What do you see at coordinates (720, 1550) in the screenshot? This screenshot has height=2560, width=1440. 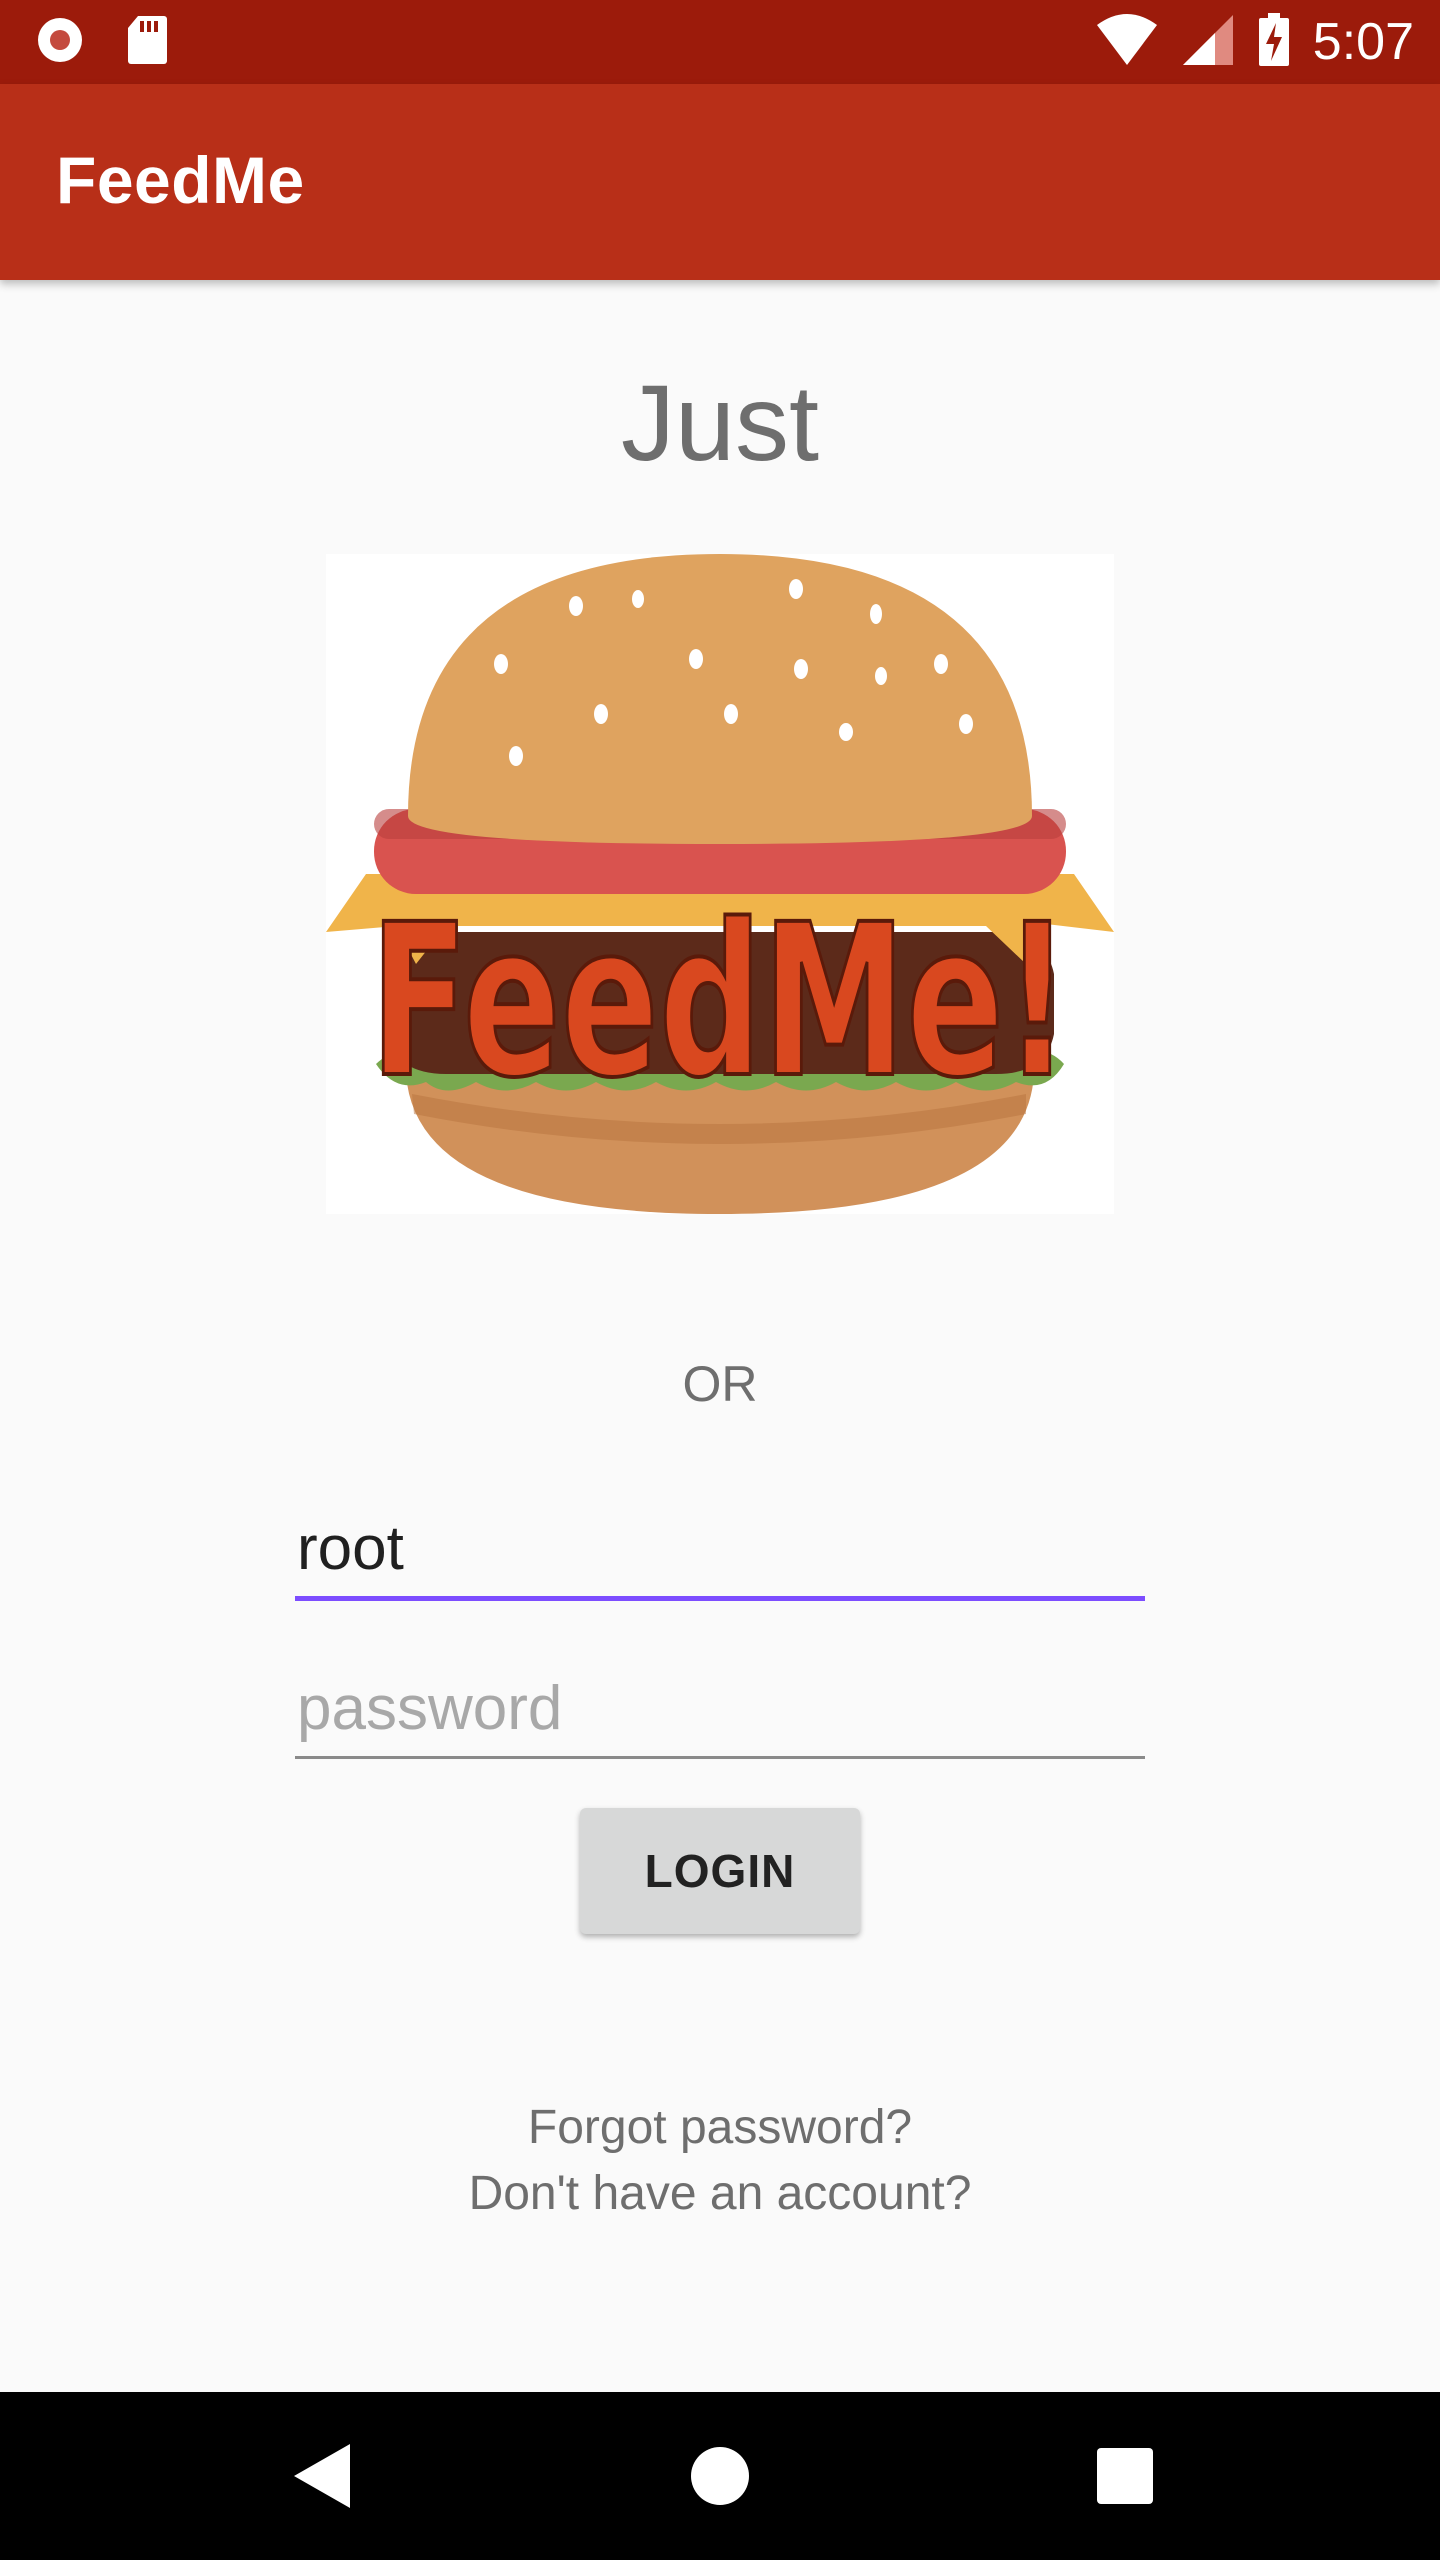 I see `username-field` at bounding box center [720, 1550].